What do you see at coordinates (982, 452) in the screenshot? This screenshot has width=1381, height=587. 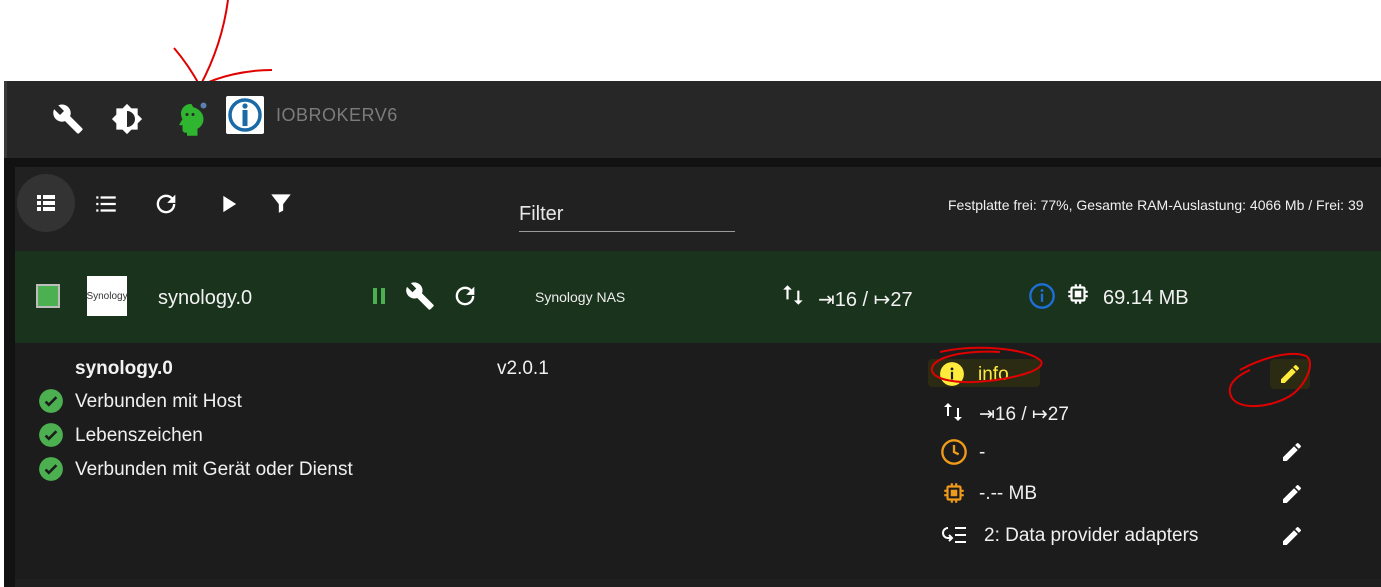 I see `details-schedule: -` at bounding box center [982, 452].